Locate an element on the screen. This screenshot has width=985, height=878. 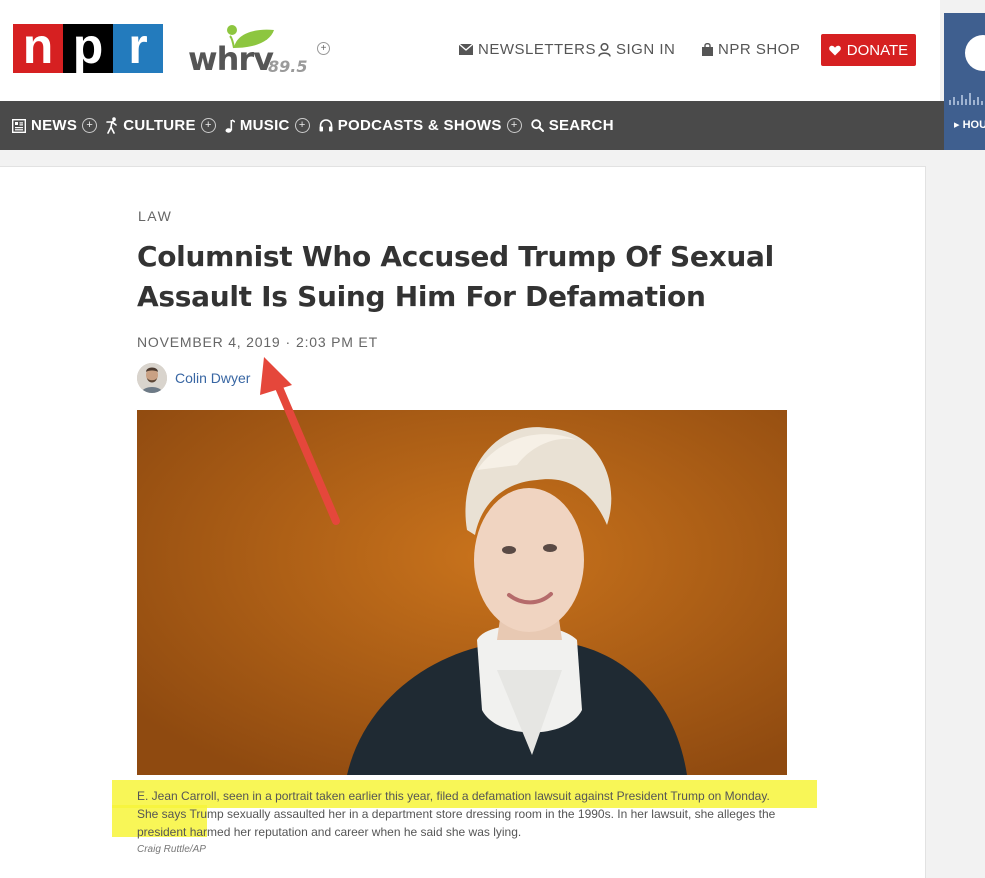
author-name-link: Colin Dwyer is located at coordinates (212, 378).